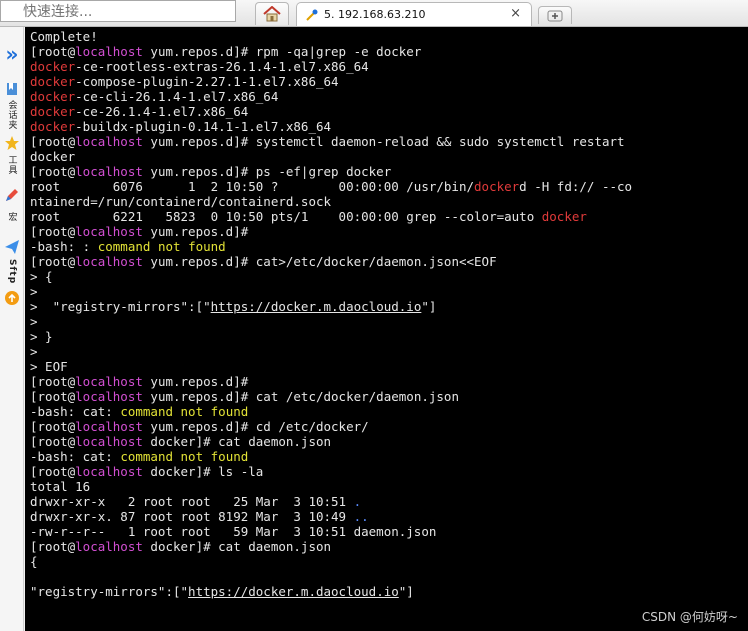 The image size is (748, 631). What do you see at coordinates (49, 366) in the screenshot?
I see `terminal-text: > EOF` at bounding box center [49, 366].